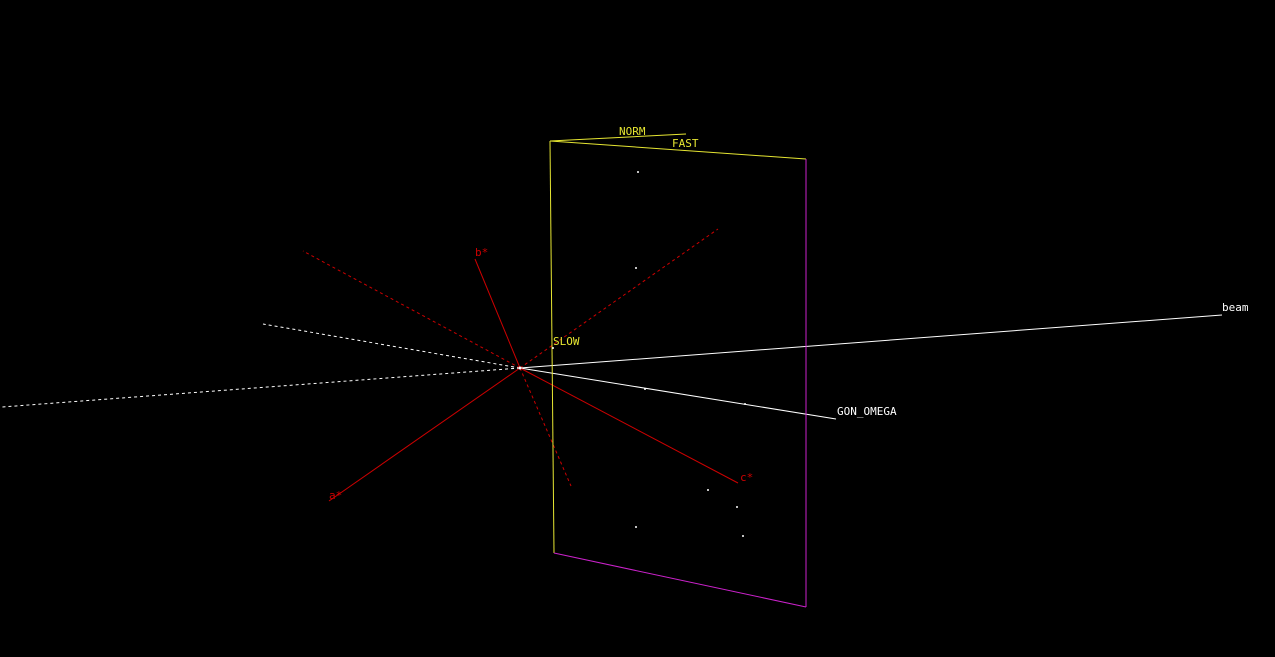 This screenshot has width=1275, height=657. I want to click on b-star-axis-negative, so click(545, 427).